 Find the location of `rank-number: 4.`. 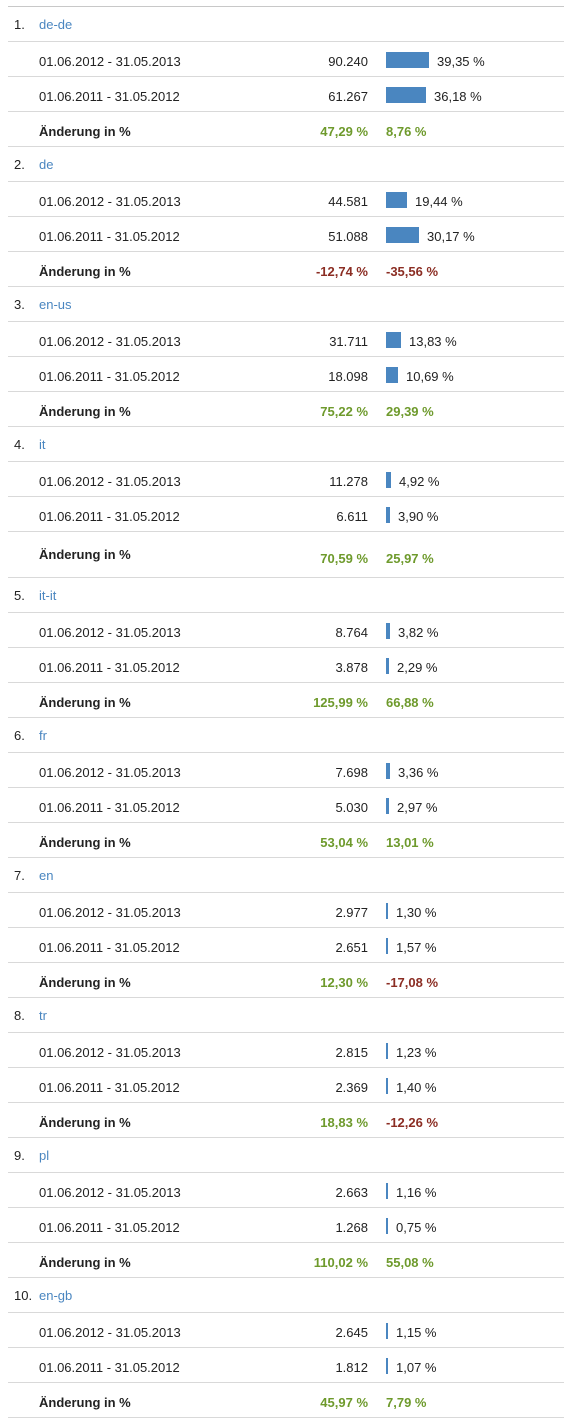

rank-number: 4. is located at coordinates (19, 444).